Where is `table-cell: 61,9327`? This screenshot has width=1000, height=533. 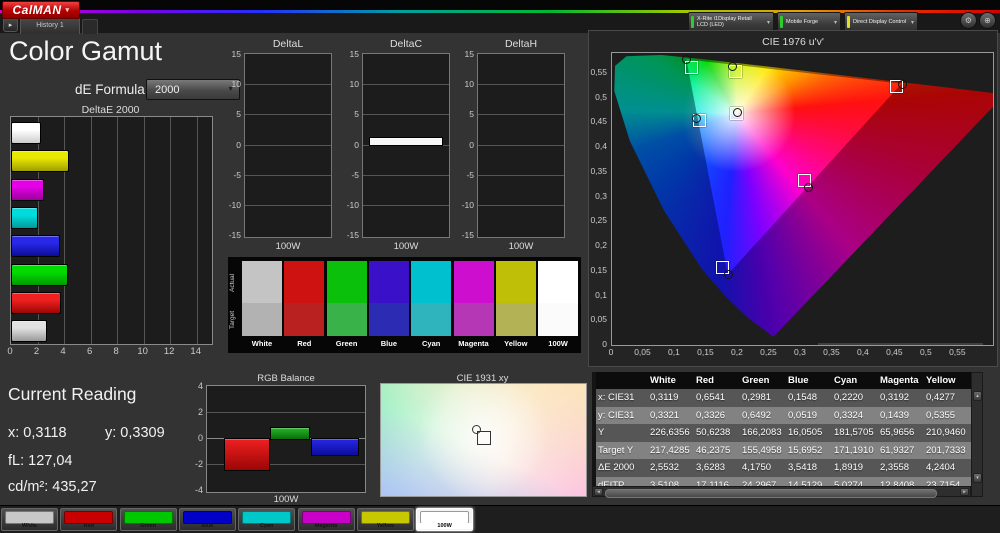 table-cell: 61,9327 is located at coordinates (897, 450).